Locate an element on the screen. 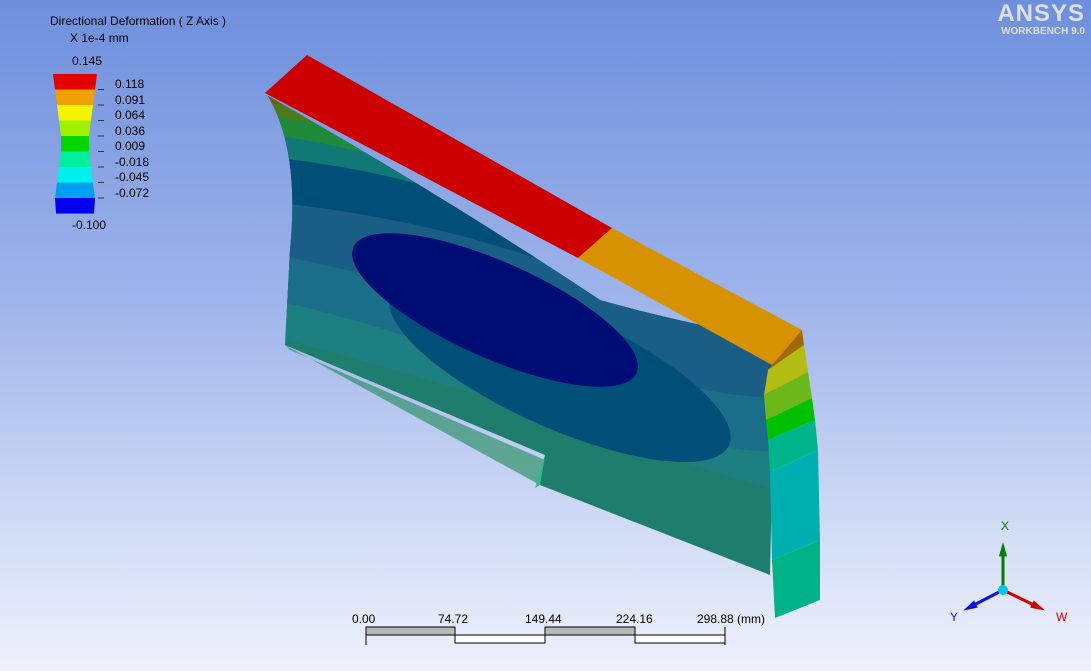  w-axis-arrowhead is located at coordinates (1037, 605).